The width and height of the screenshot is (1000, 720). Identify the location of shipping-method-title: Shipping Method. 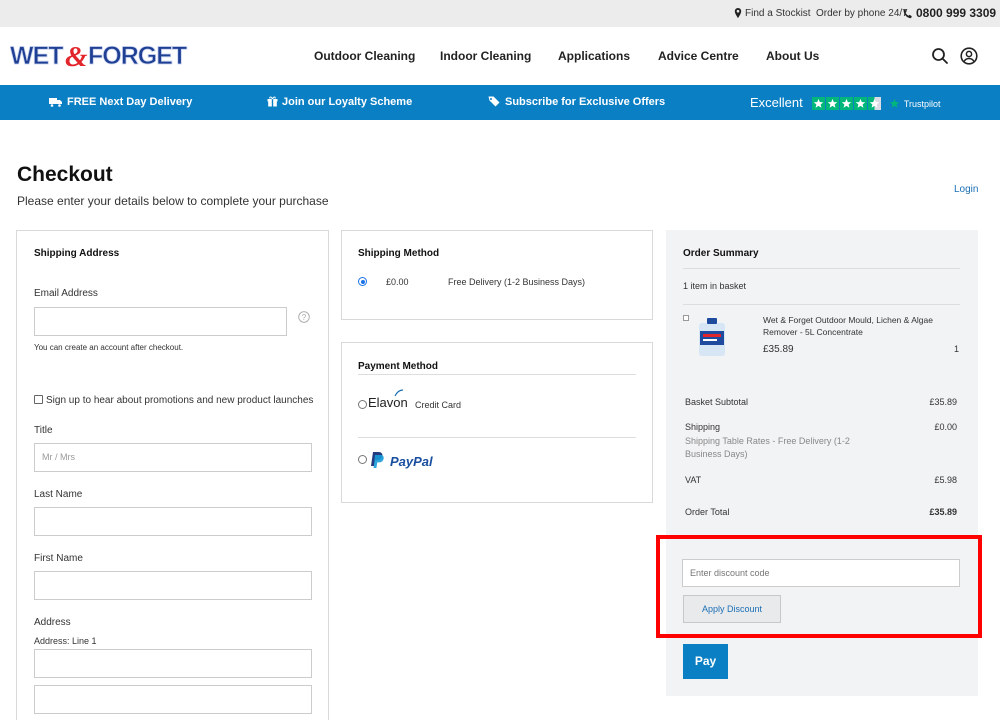
(399, 253).